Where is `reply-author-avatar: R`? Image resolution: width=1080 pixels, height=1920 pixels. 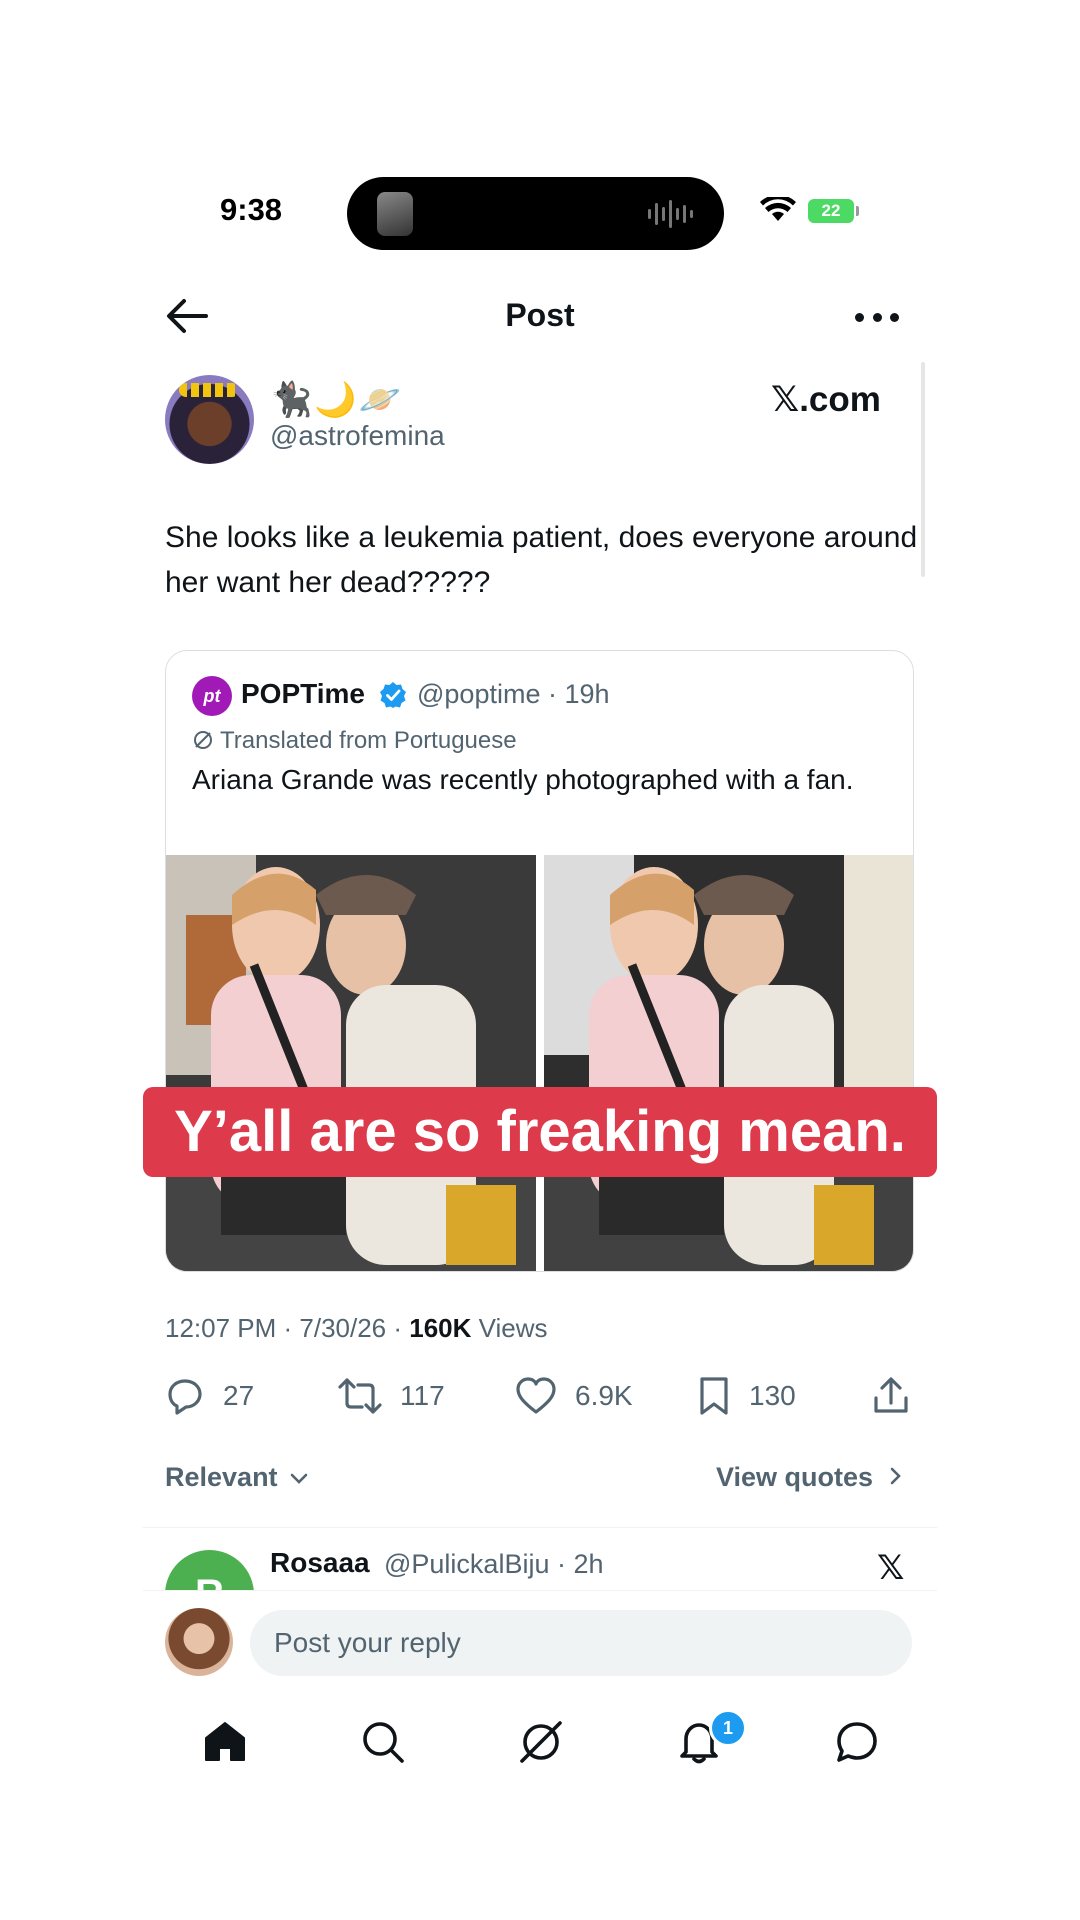
reply-author-avatar: R is located at coordinates (209, 1570).